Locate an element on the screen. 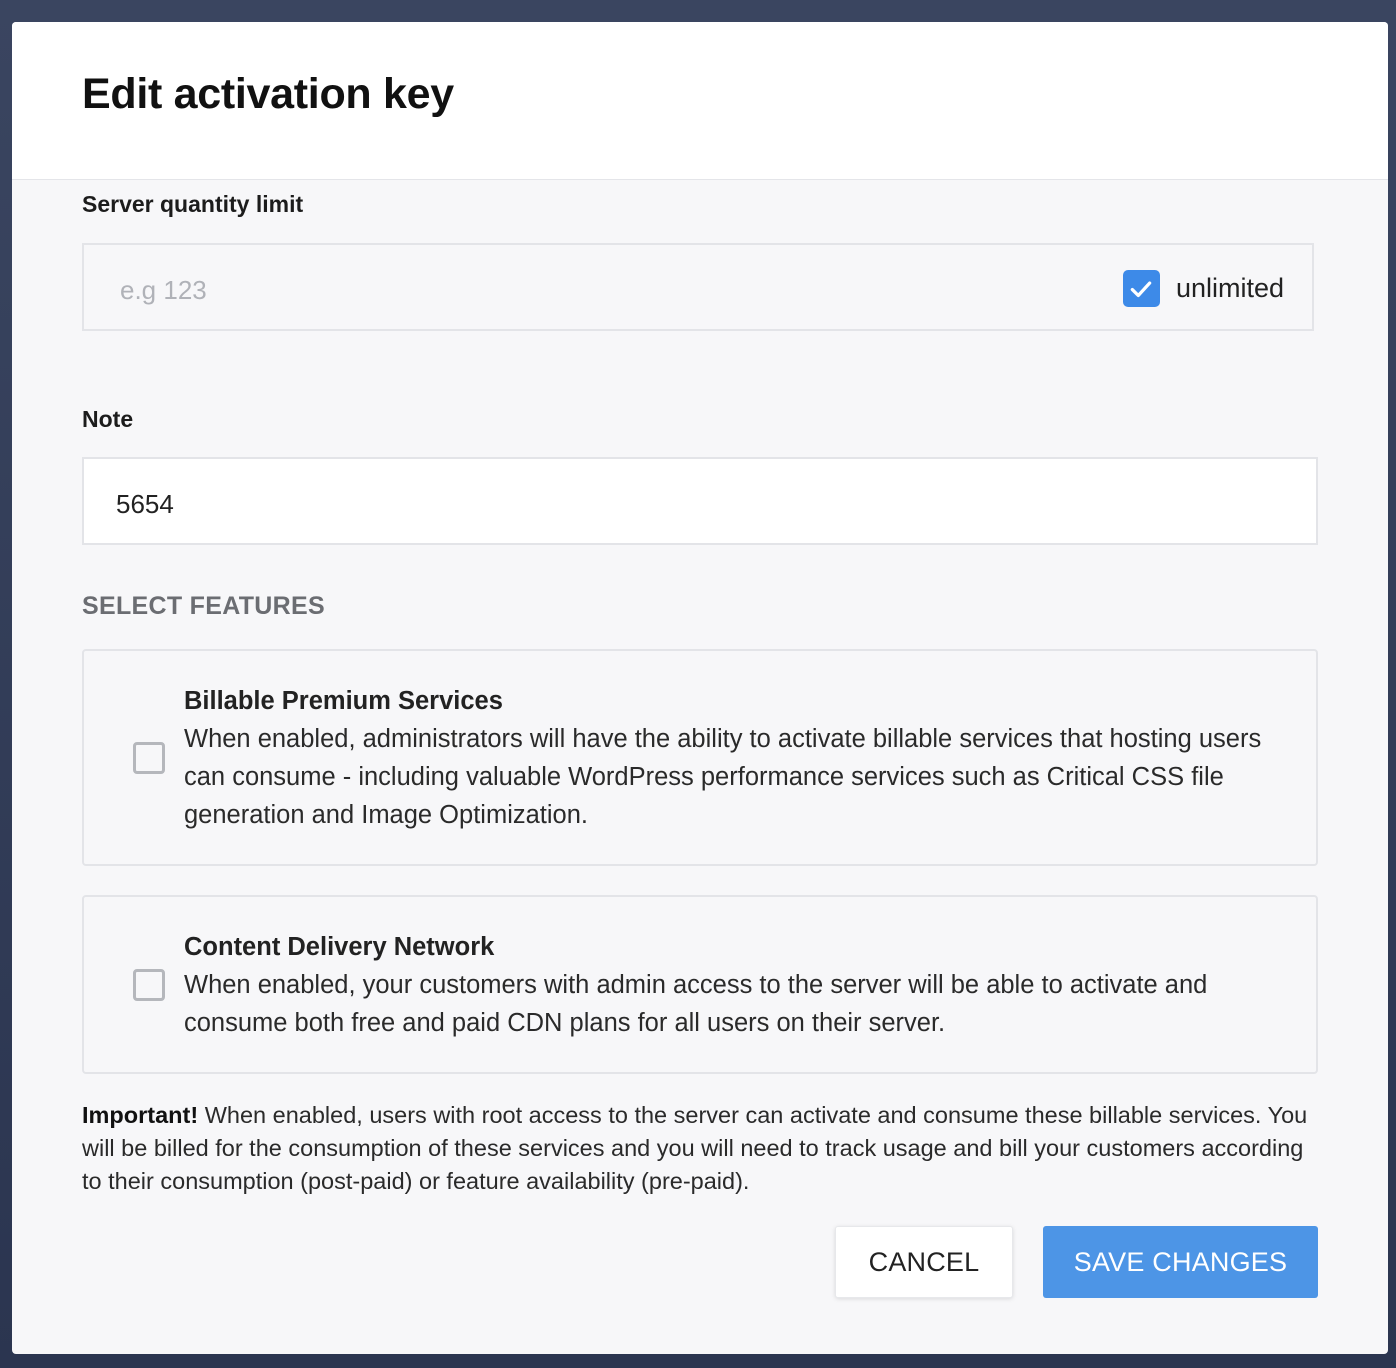  server-quantity-field: unlimited is located at coordinates (698, 287).